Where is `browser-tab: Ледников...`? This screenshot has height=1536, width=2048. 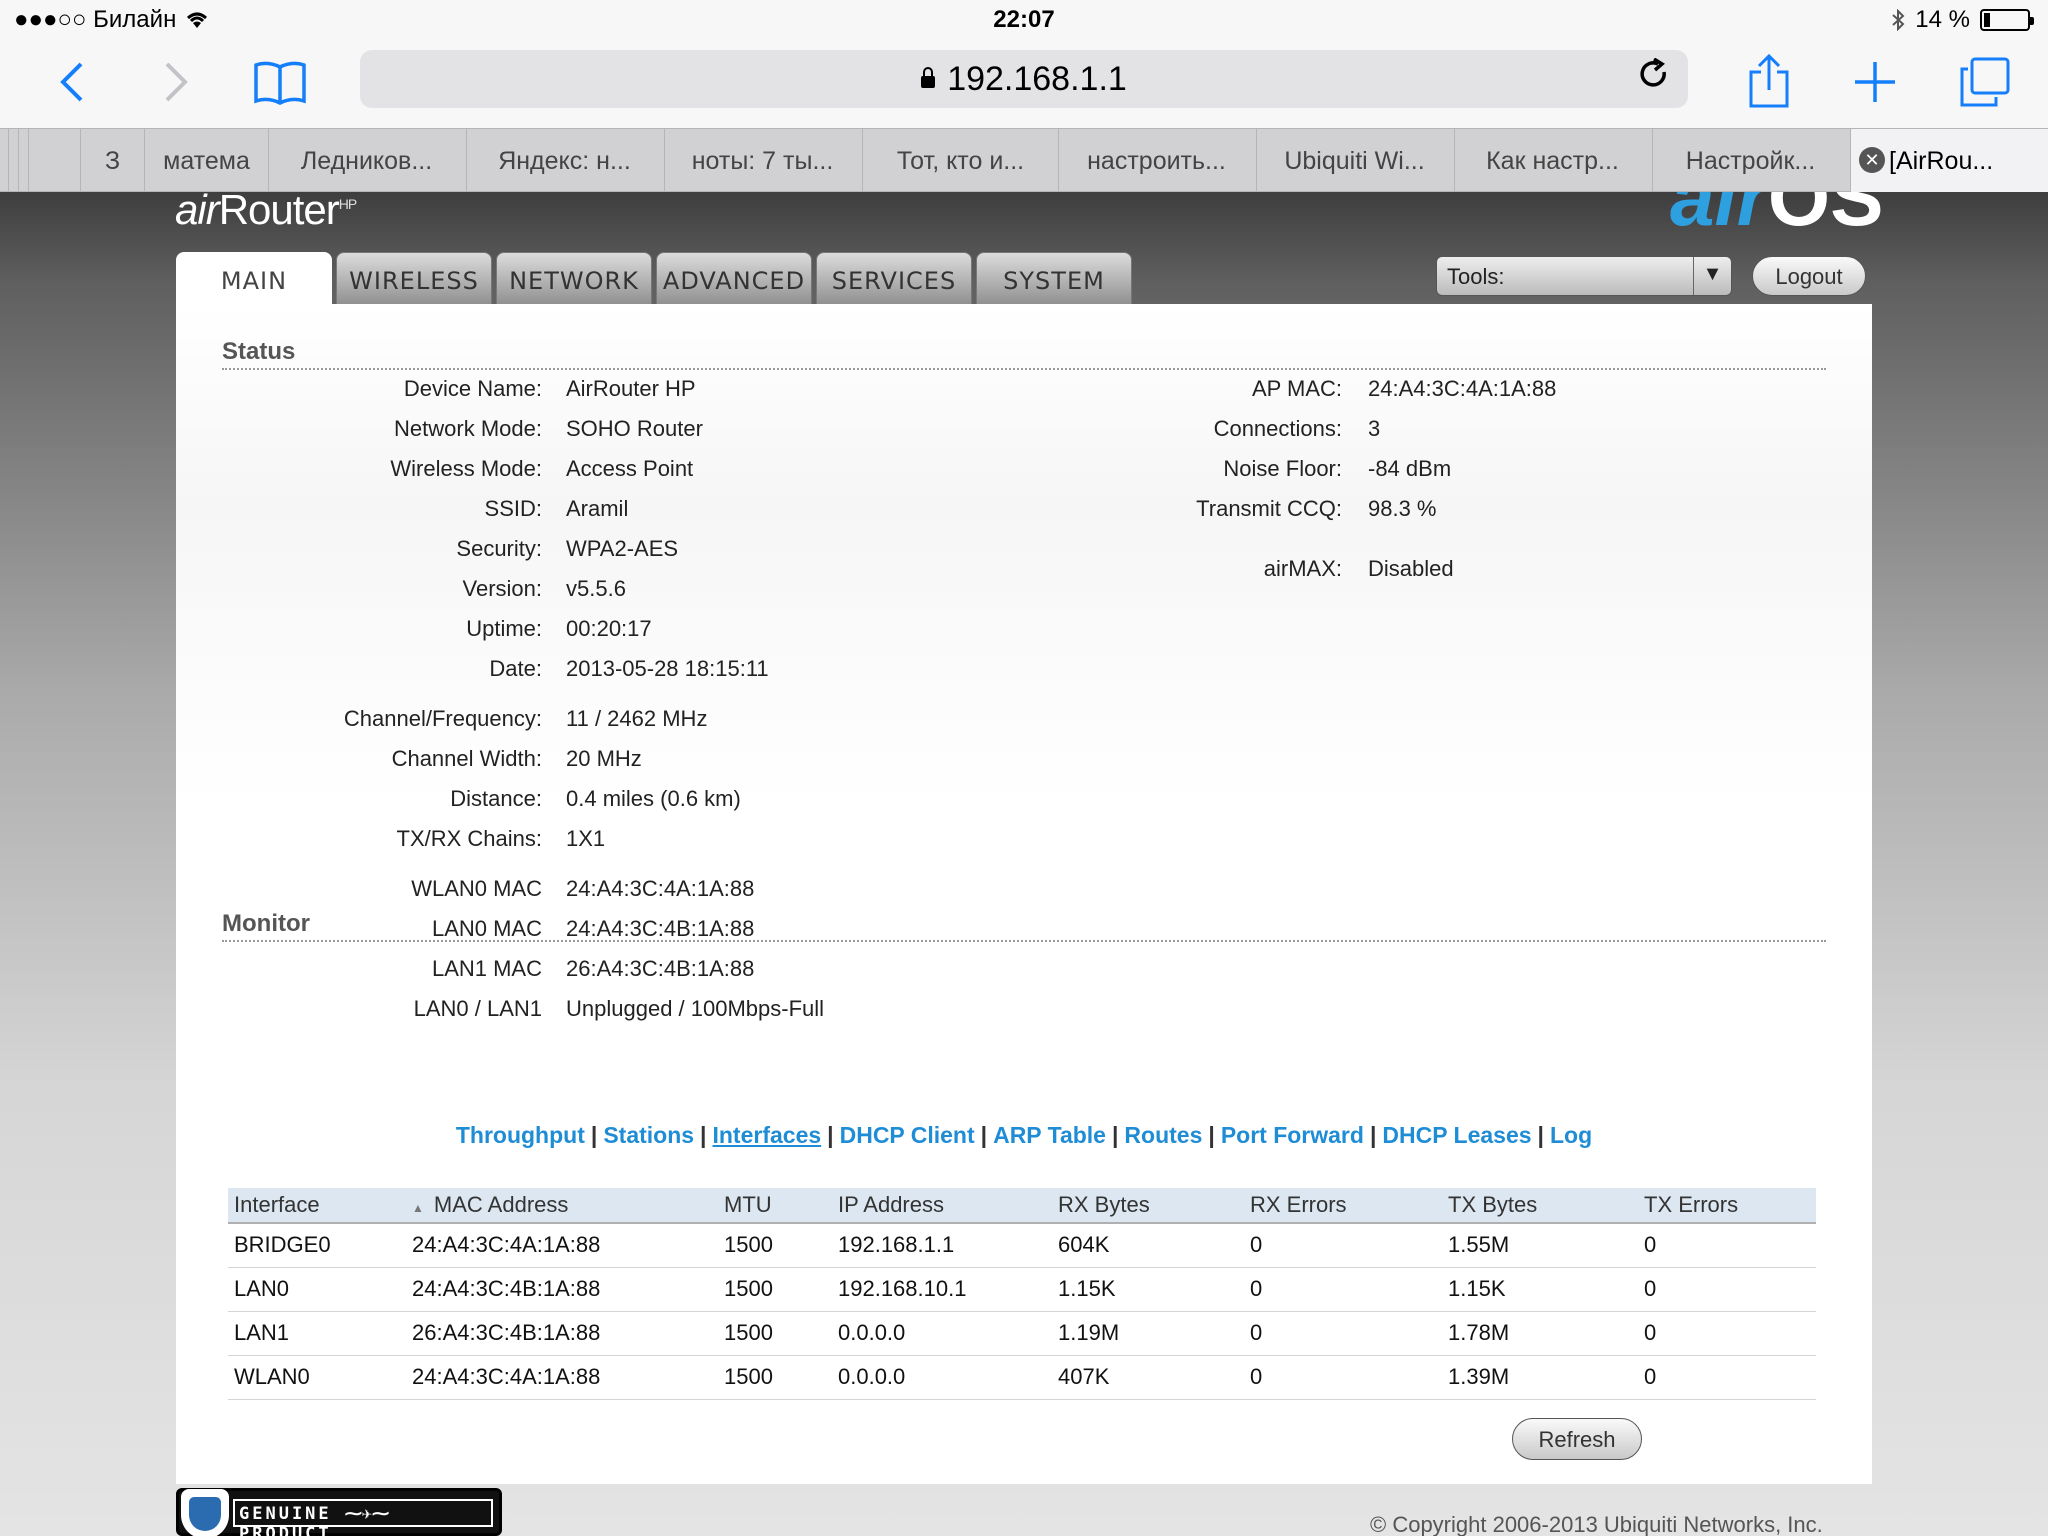
browser-tab: Ледников... is located at coordinates (366, 160).